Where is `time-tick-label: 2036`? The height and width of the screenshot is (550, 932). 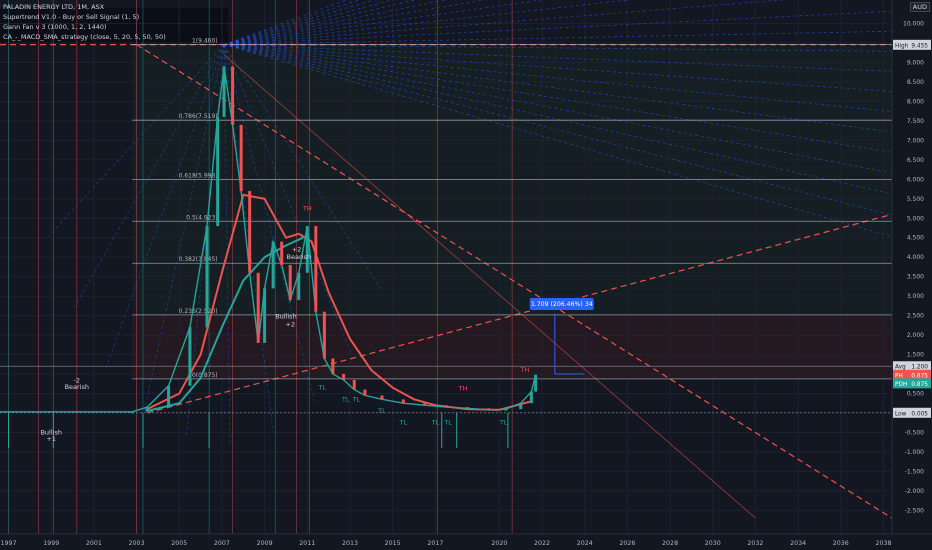
time-tick-label: 2036 is located at coordinates (841, 543).